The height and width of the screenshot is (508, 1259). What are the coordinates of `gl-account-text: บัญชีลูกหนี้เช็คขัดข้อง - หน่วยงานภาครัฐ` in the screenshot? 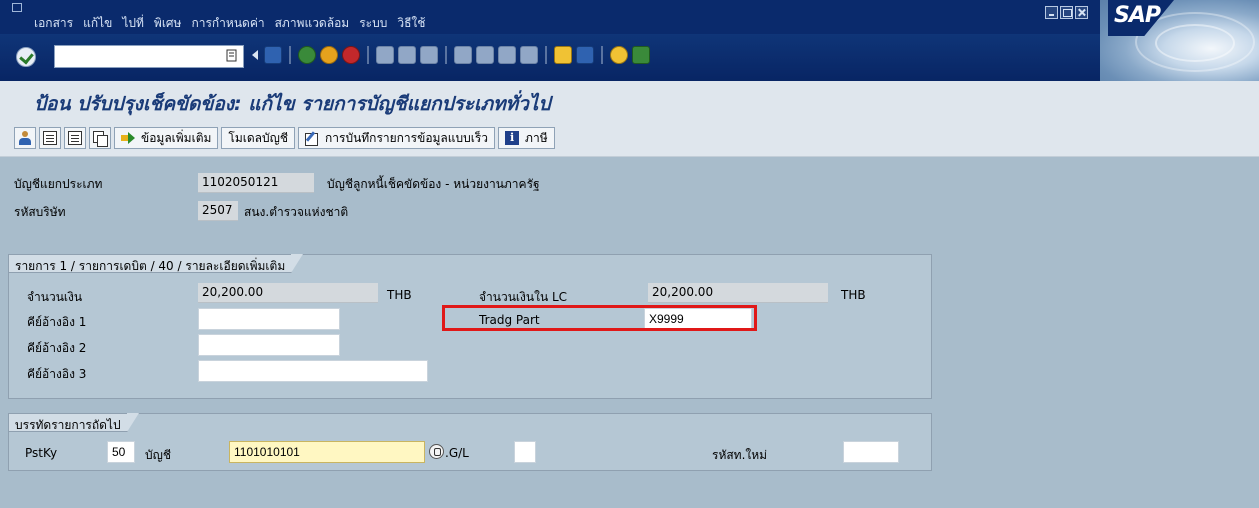 It's located at (433, 184).